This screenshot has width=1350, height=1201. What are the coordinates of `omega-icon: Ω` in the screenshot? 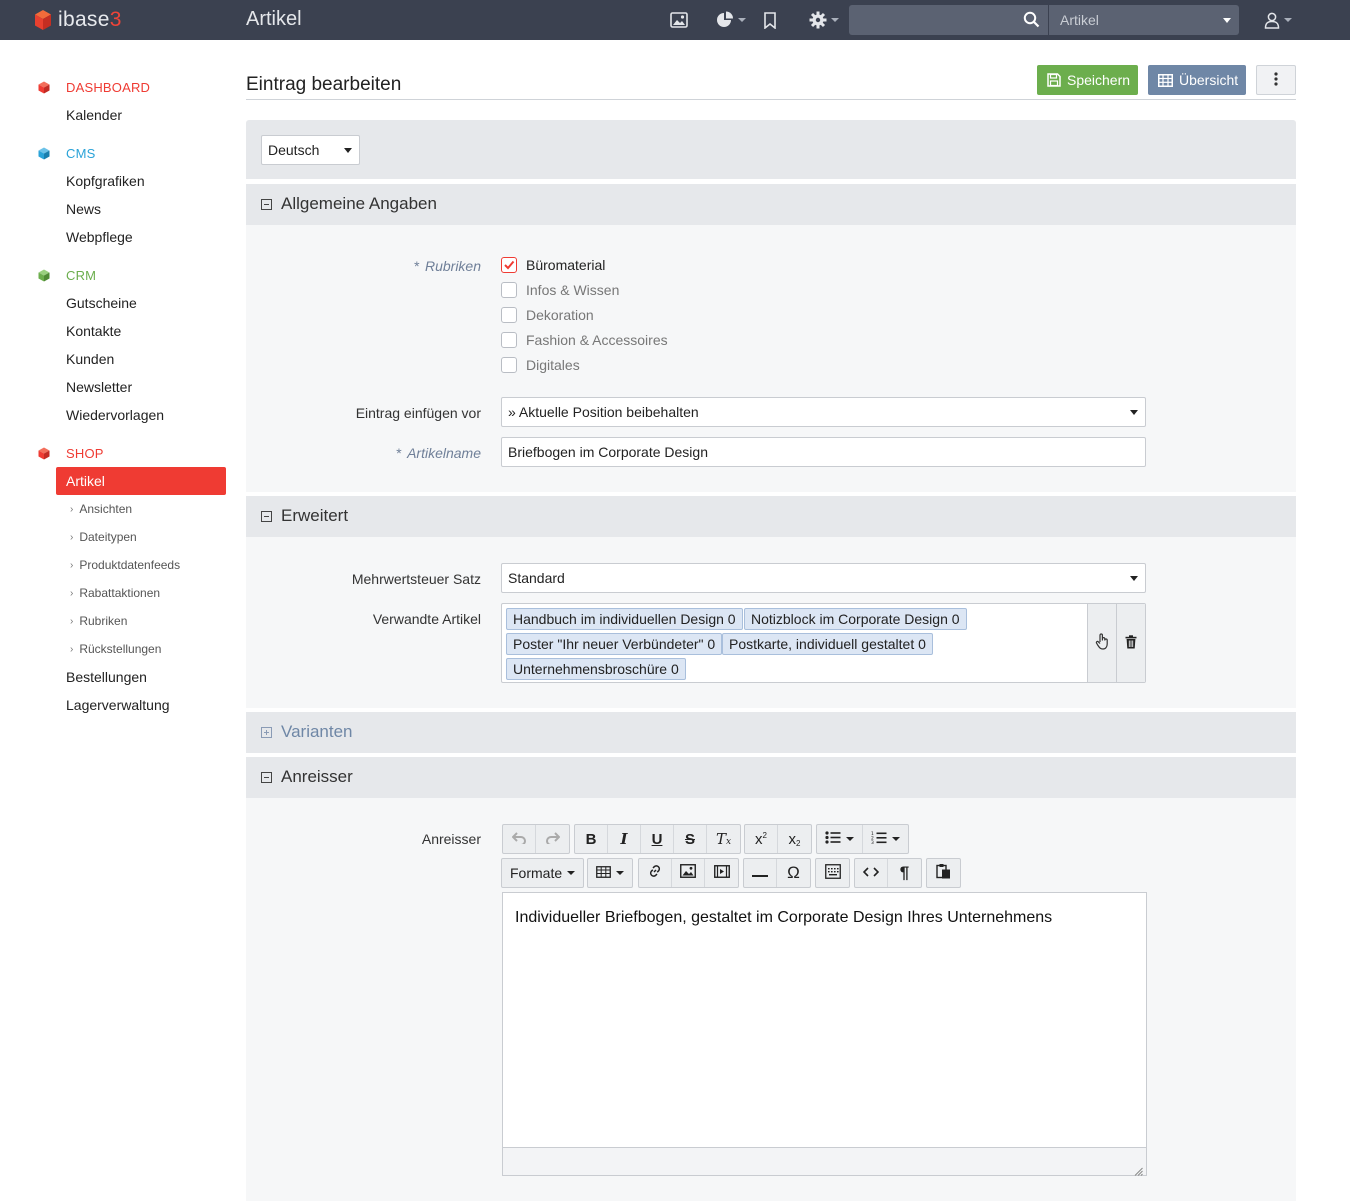 It's located at (793, 872).